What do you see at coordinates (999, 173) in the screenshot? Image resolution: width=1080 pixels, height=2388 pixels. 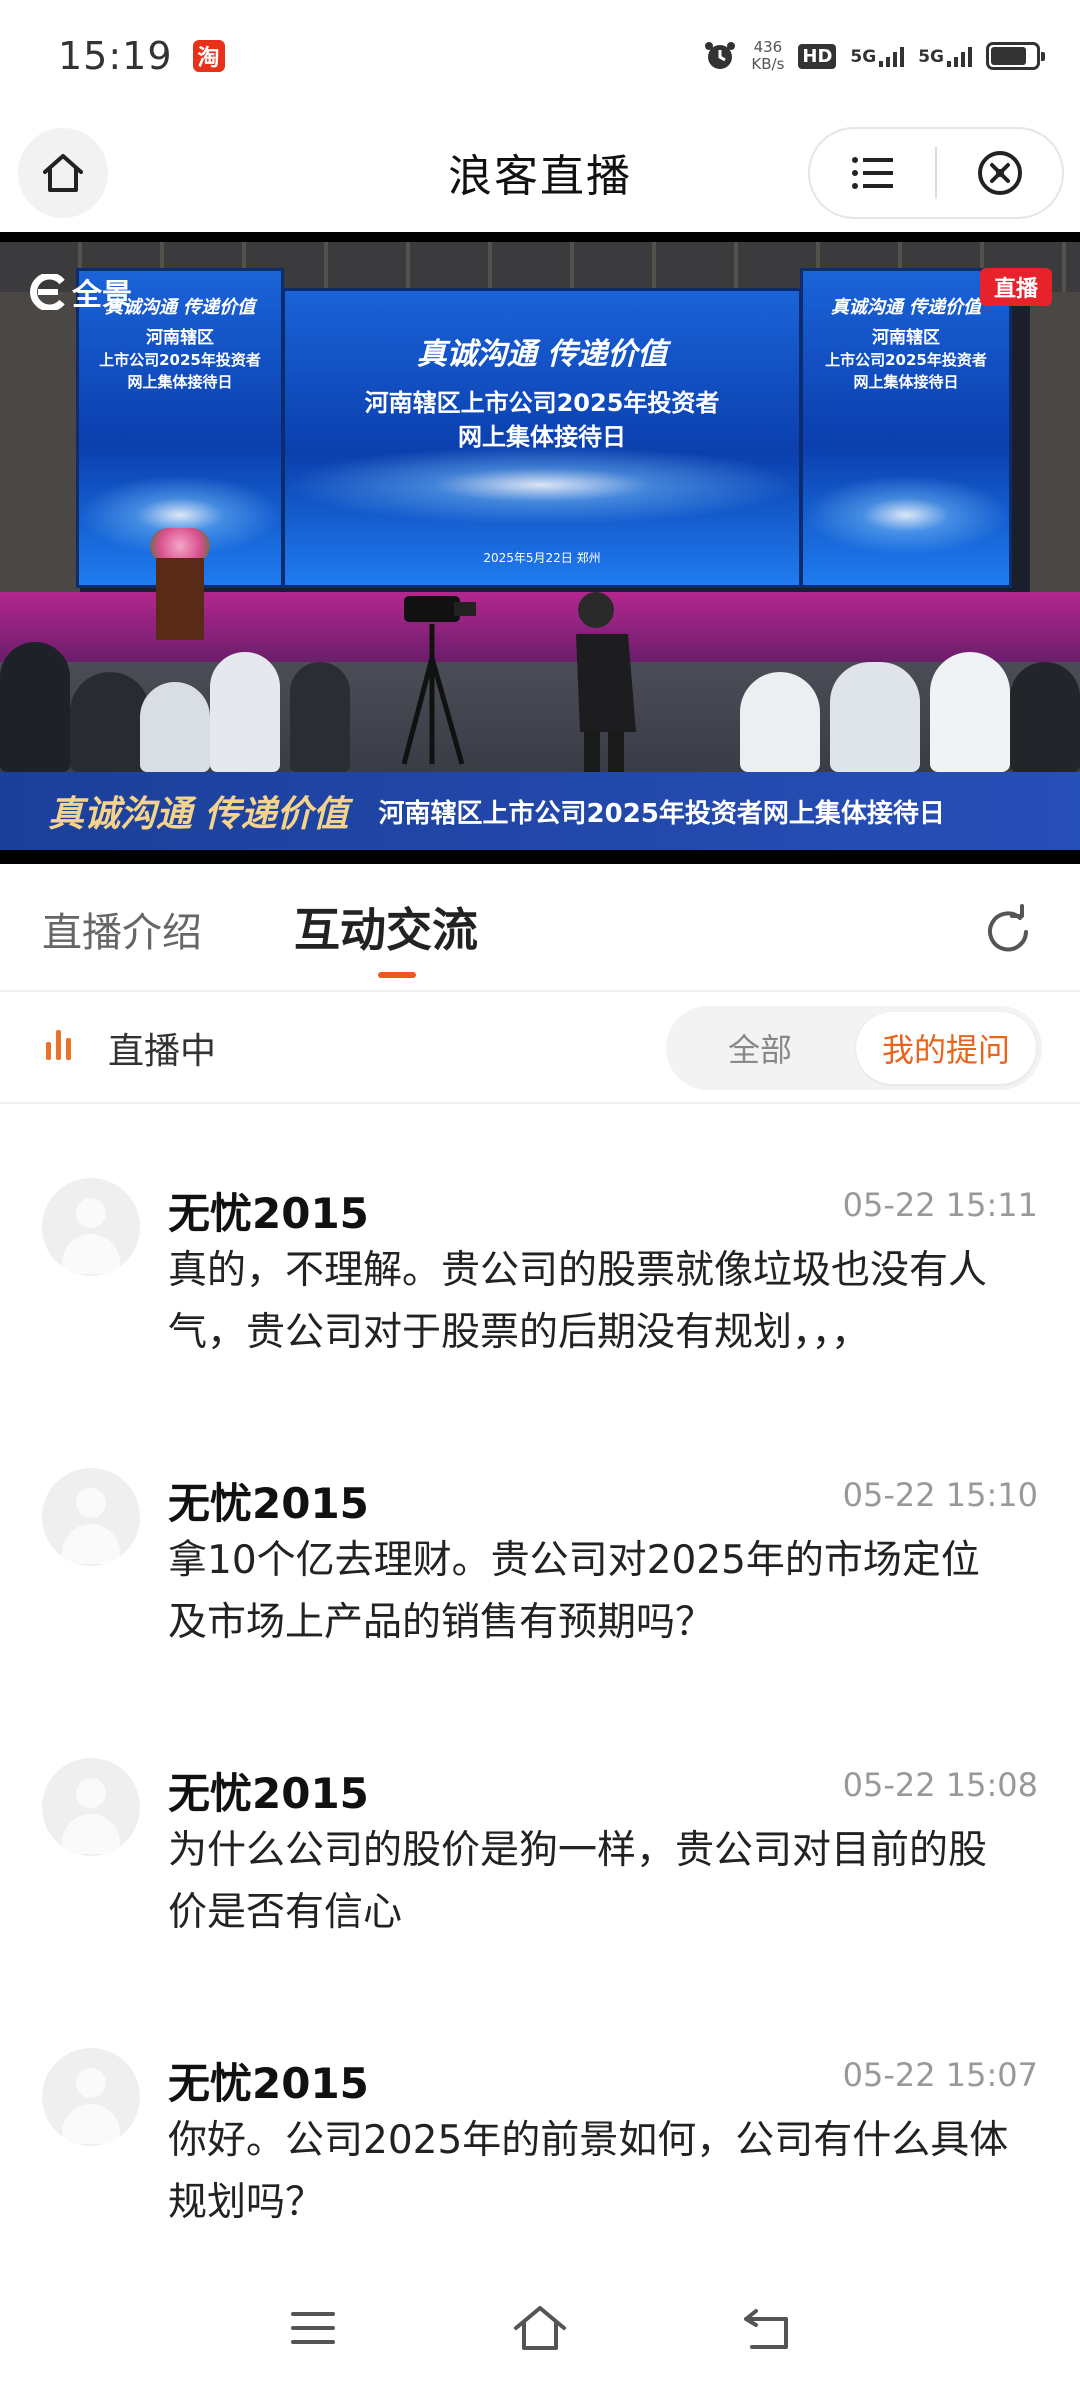 I see `close-button` at bounding box center [999, 173].